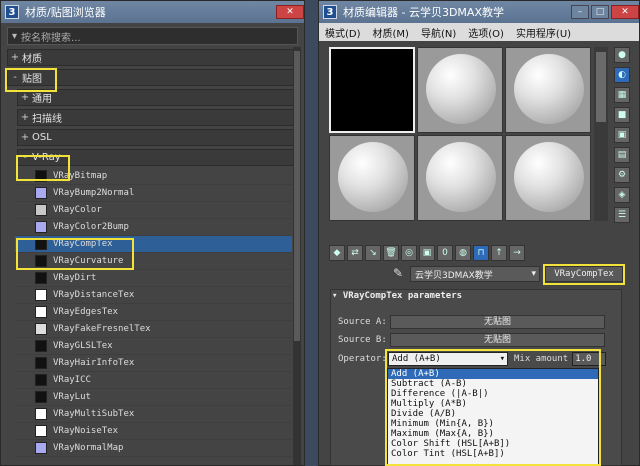 This screenshot has width=640, height=466. I want to click on source-a-row: Source A: 无贴图, so click(471, 322).